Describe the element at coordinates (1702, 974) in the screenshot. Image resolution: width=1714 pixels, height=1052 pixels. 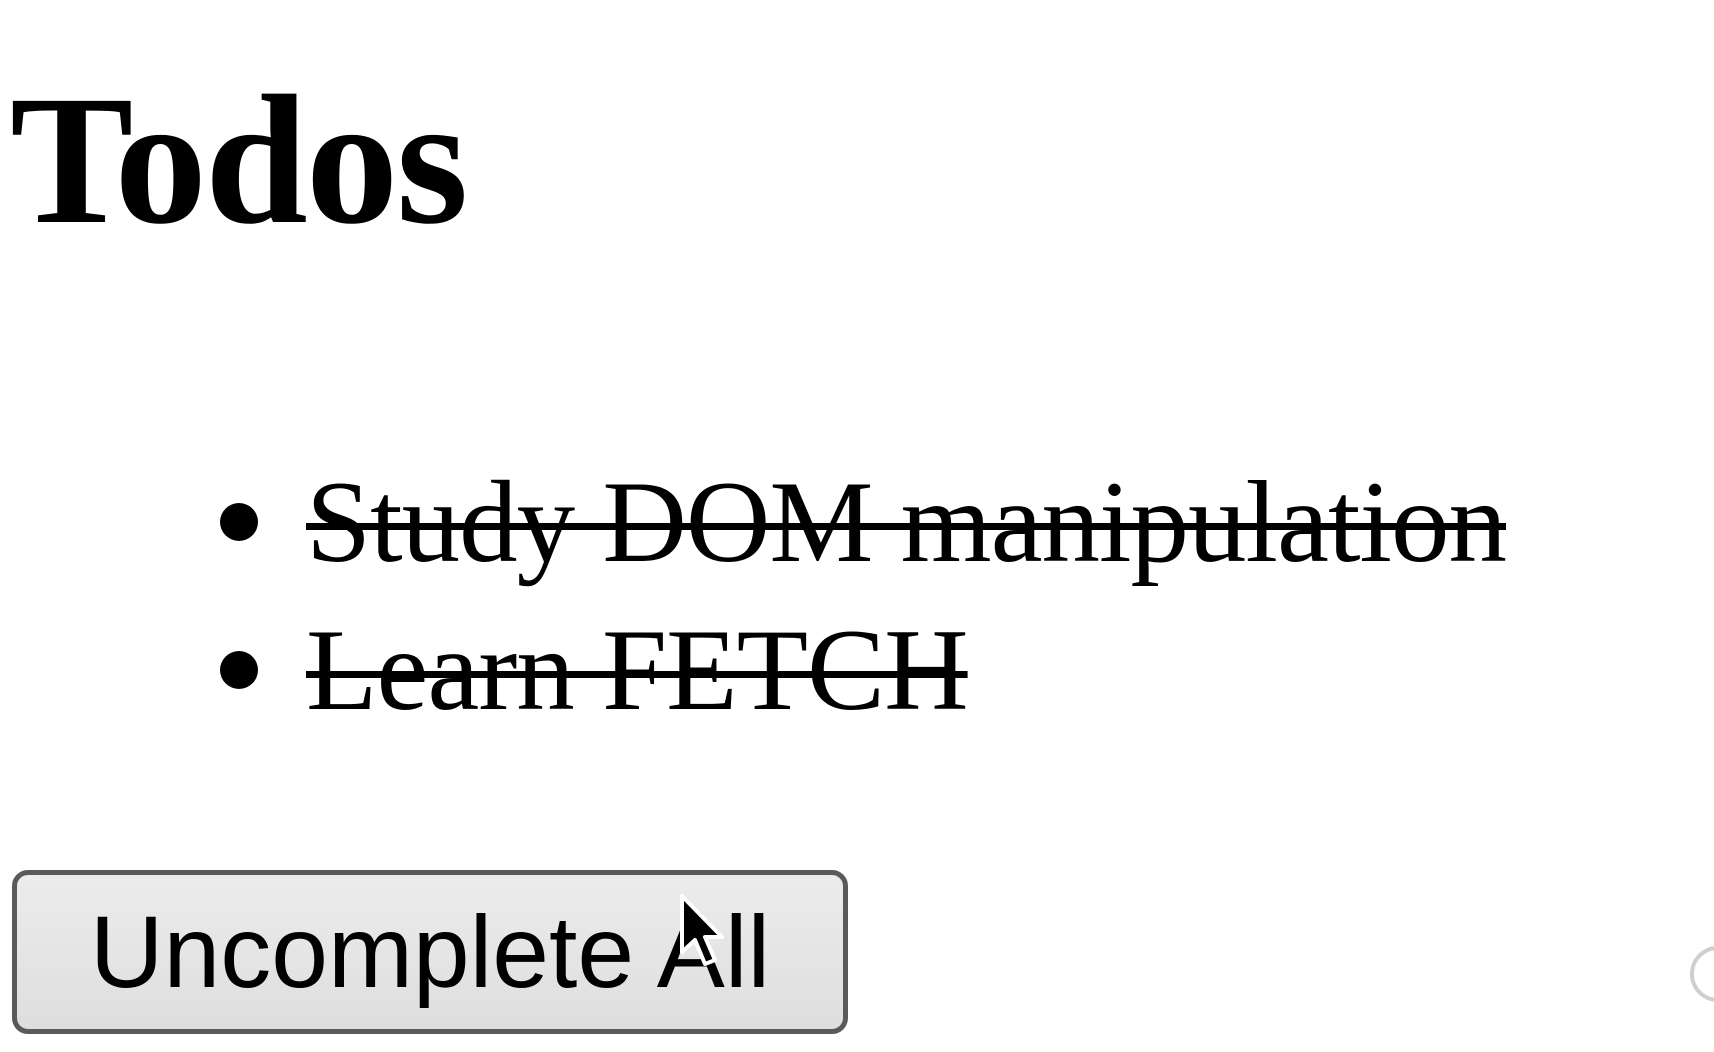
I see `partial-circle-icon` at that location.